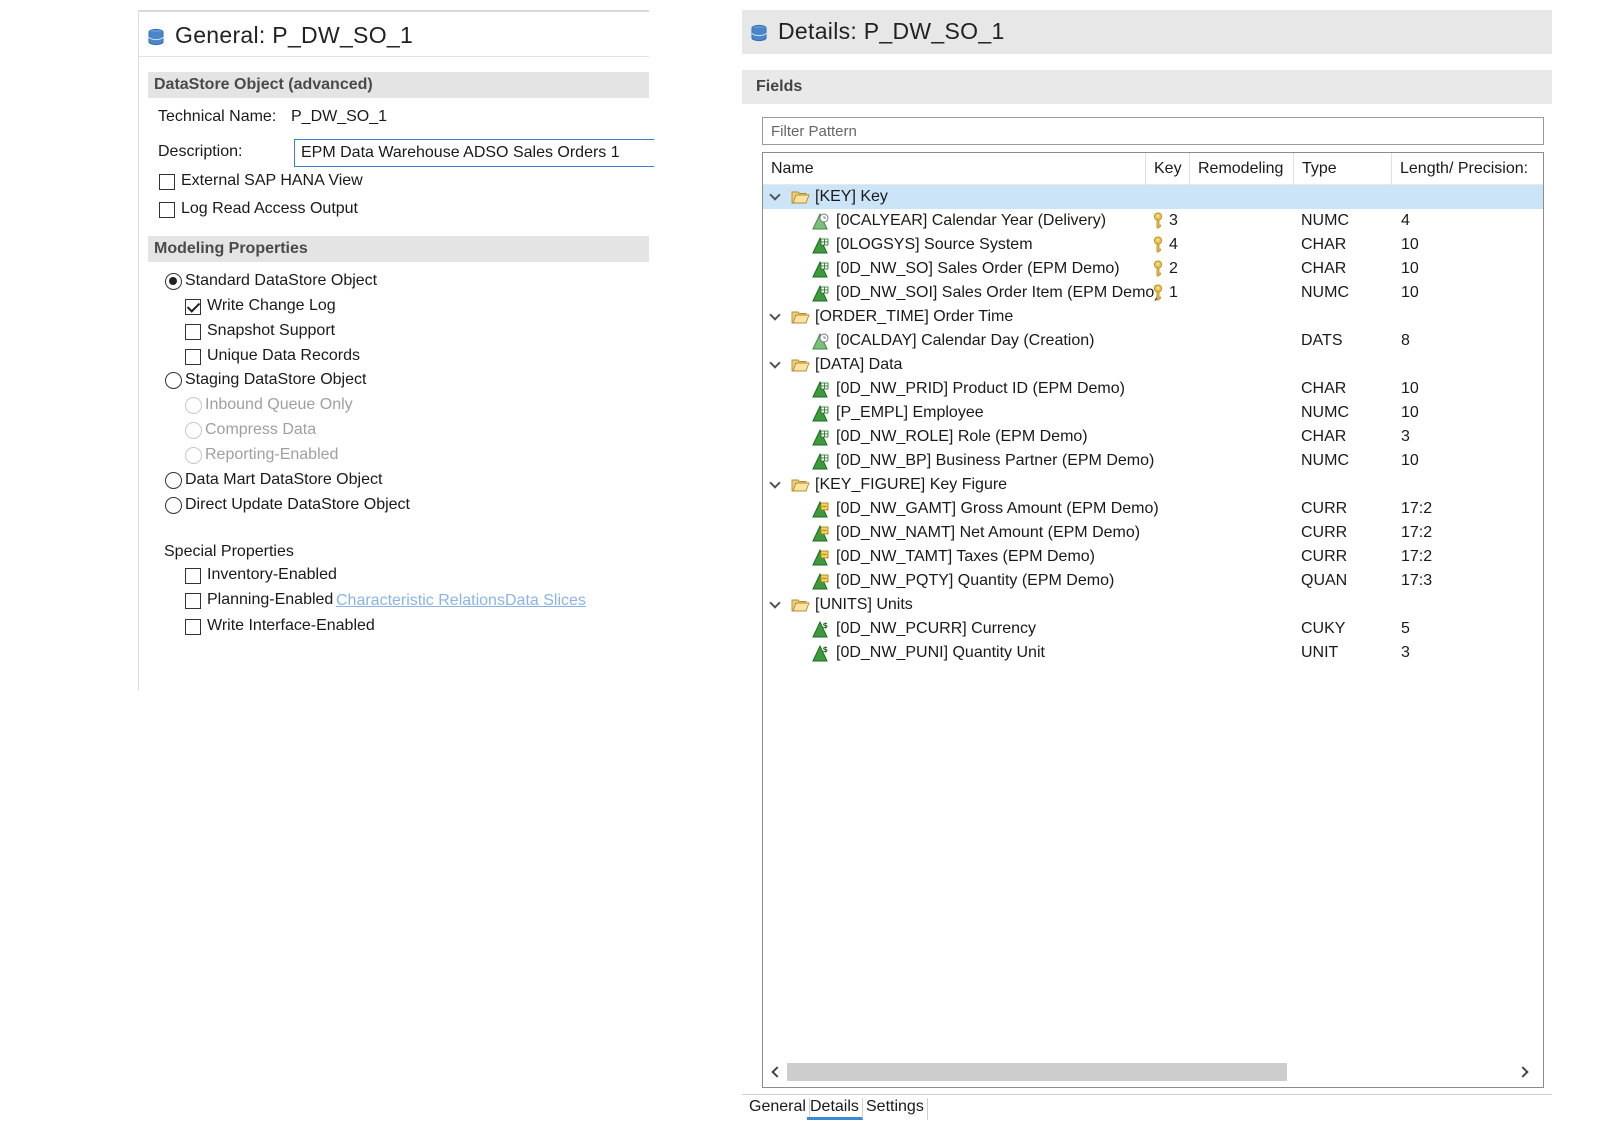  Describe the element at coordinates (1153, 365) in the screenshot. I see `tree-group-row: [DATA] Data` at that location.